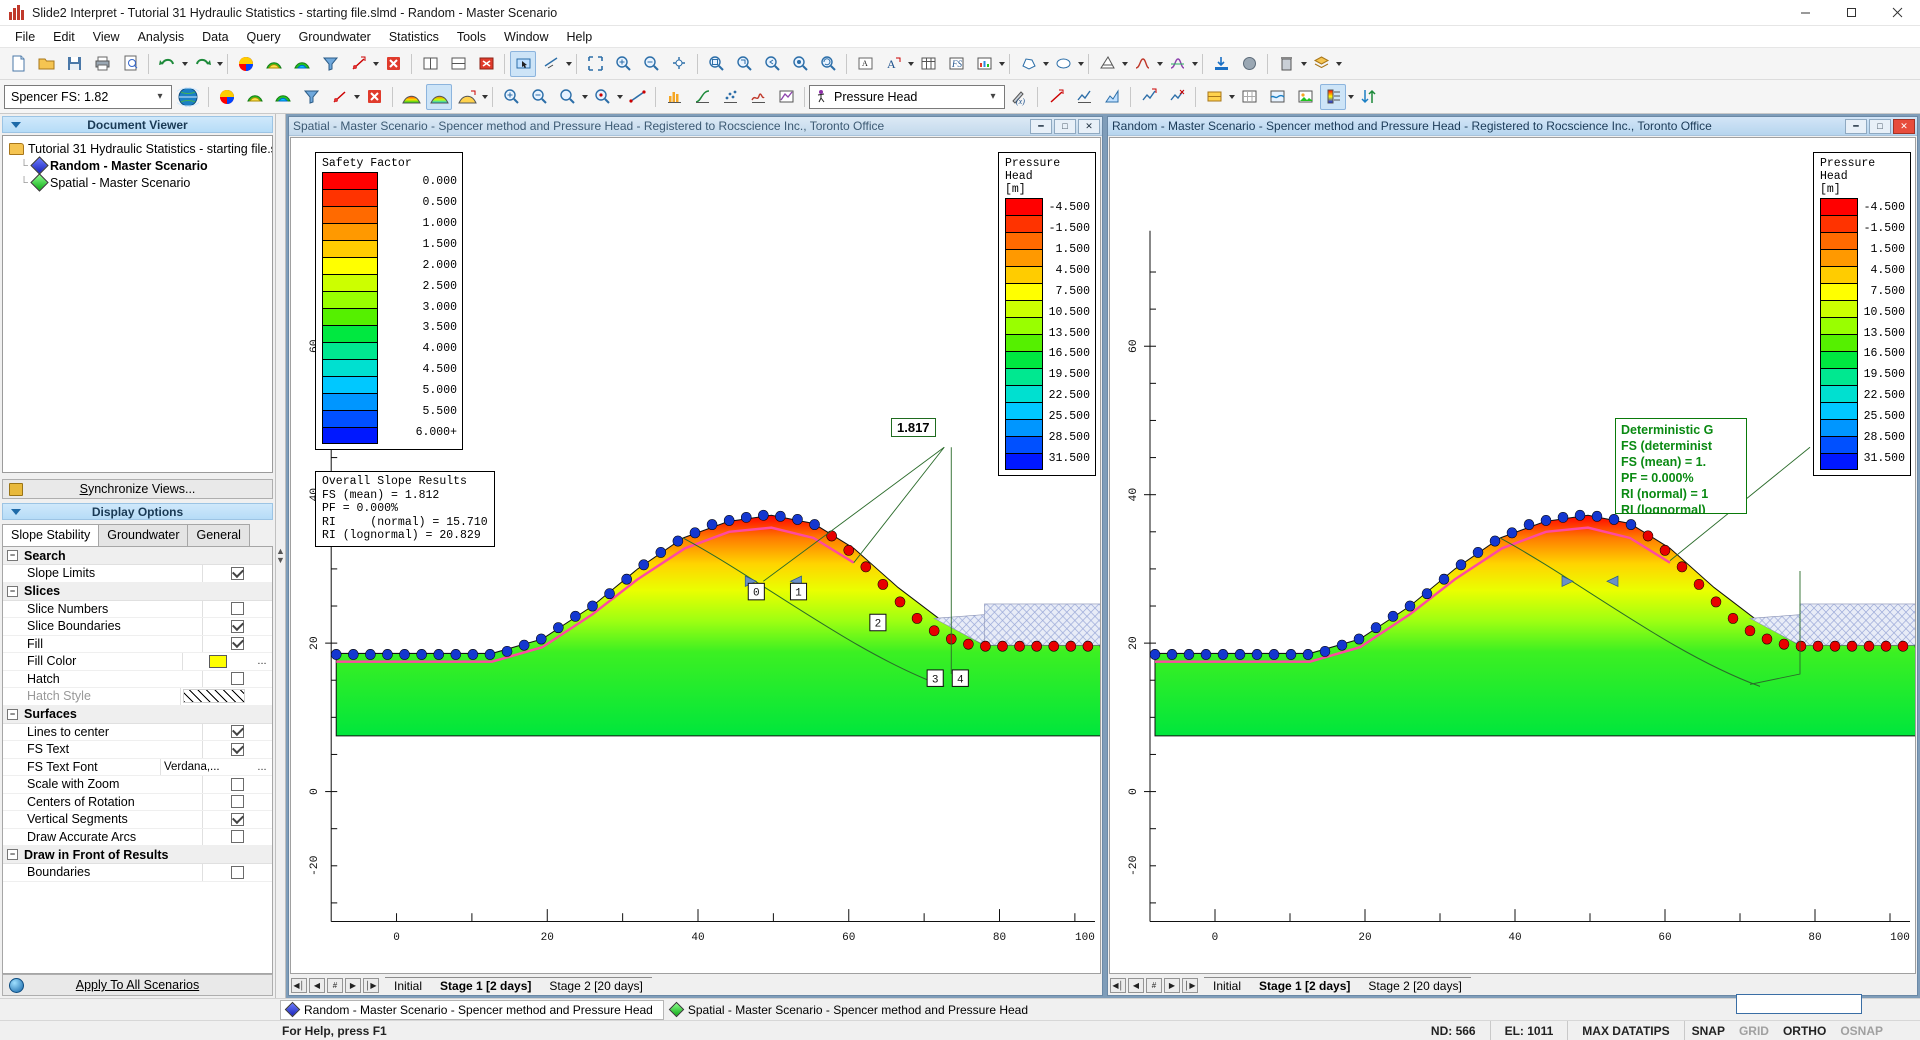 This screenshot has height=1040, width=1920. What do you see at coordinates (274, 64) in the screenshot?
I see `contour-options-icon` at bounding box center [274, 64].